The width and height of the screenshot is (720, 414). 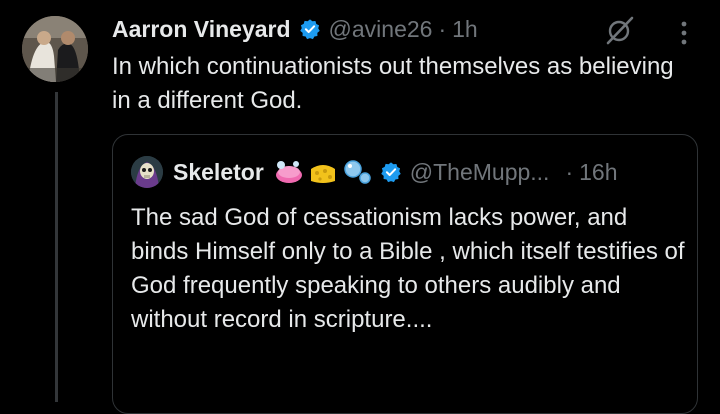 I want to click on avatar-photo, so click(x=55, y=49).